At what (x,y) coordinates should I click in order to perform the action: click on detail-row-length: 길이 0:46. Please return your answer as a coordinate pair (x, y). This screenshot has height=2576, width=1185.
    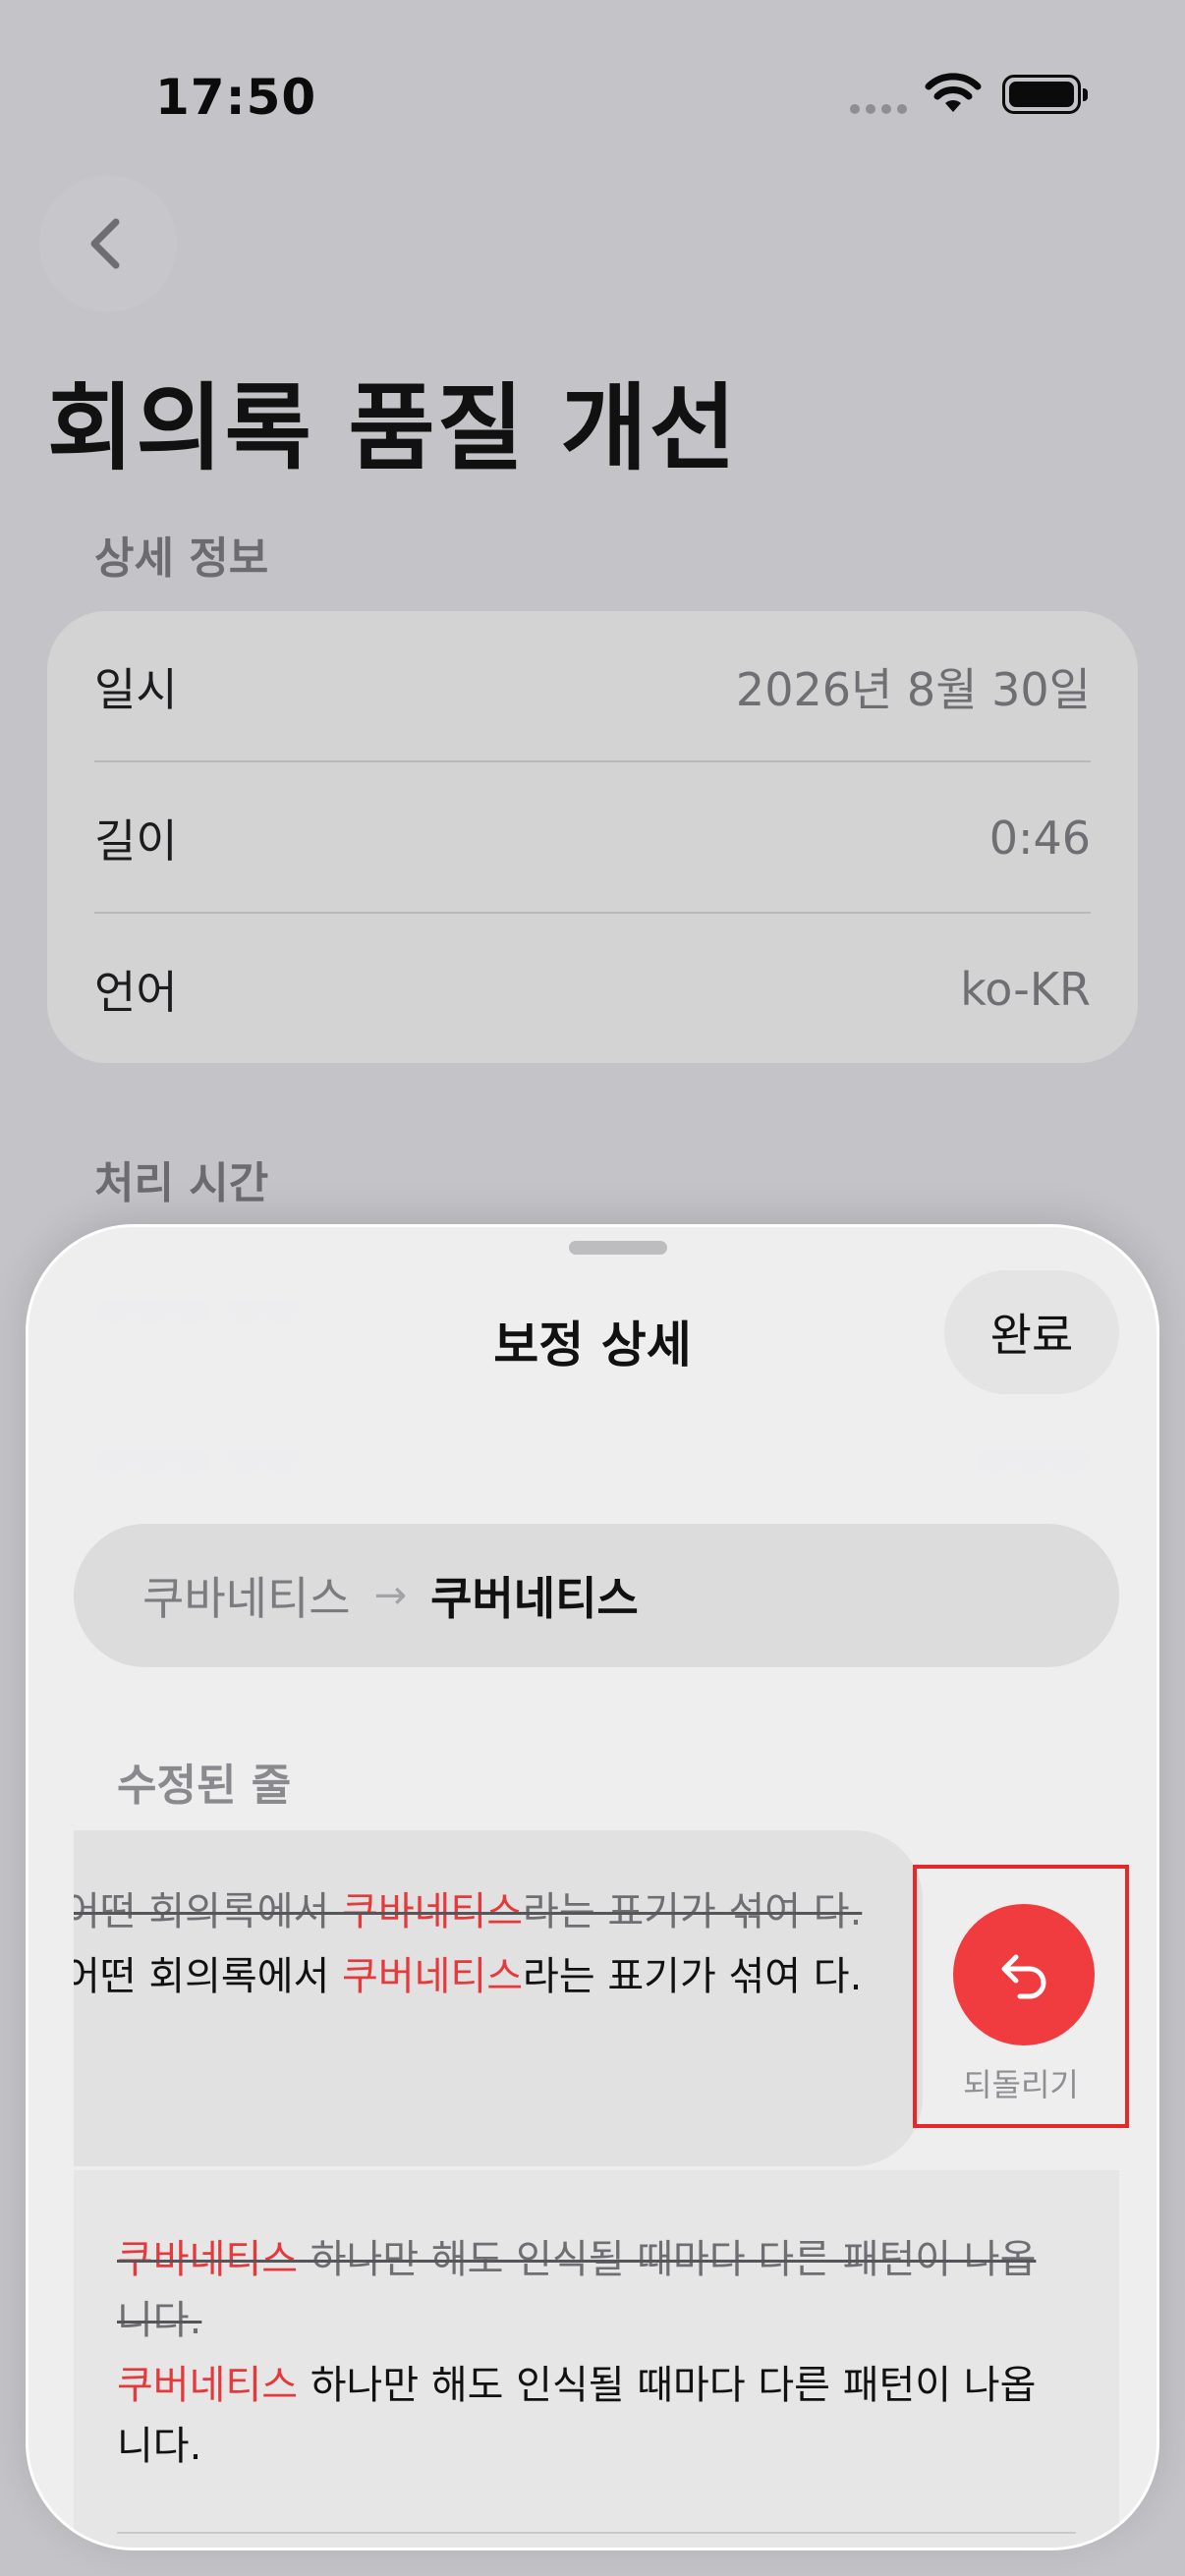
    Looking at the image, I should click on (592, 837).